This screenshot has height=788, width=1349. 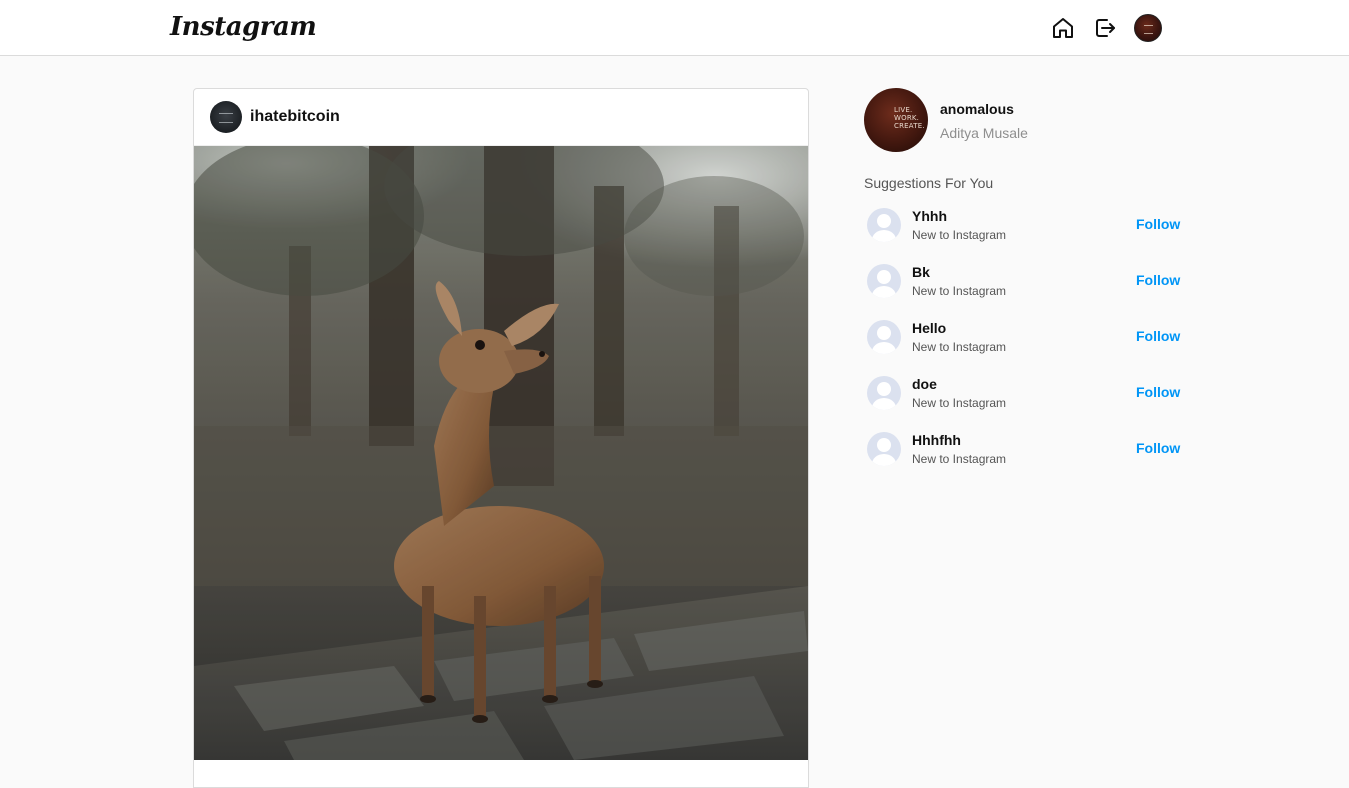 What do you see at coordinates (1105, 28) in the screenshot?
I see `logout-icon` at bounding box center [1105, 28].